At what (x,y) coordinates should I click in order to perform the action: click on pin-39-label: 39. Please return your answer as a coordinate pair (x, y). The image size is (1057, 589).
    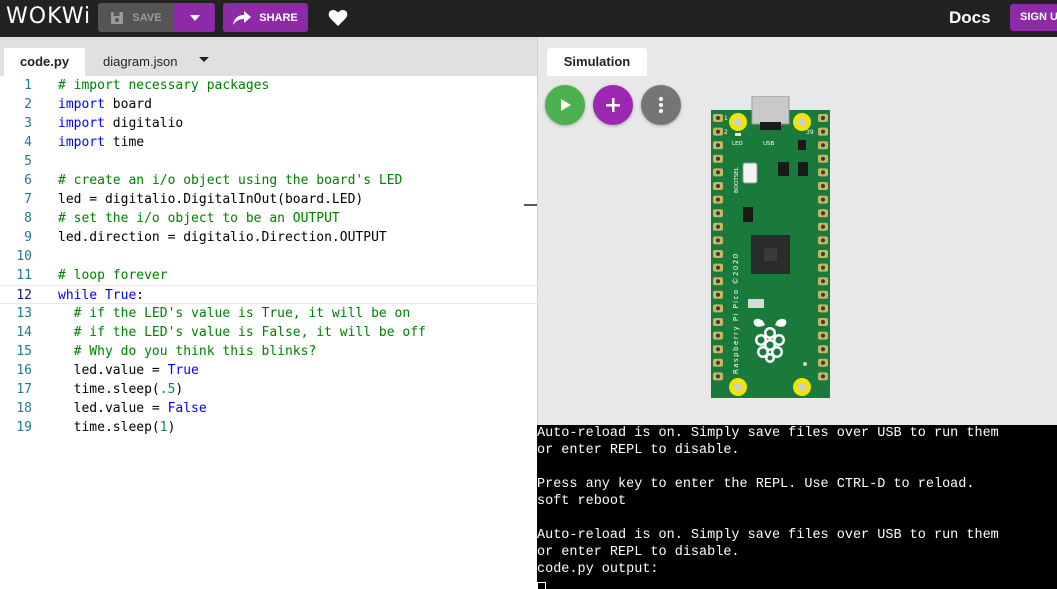
    Looking at the image, I should click on (810, 132).